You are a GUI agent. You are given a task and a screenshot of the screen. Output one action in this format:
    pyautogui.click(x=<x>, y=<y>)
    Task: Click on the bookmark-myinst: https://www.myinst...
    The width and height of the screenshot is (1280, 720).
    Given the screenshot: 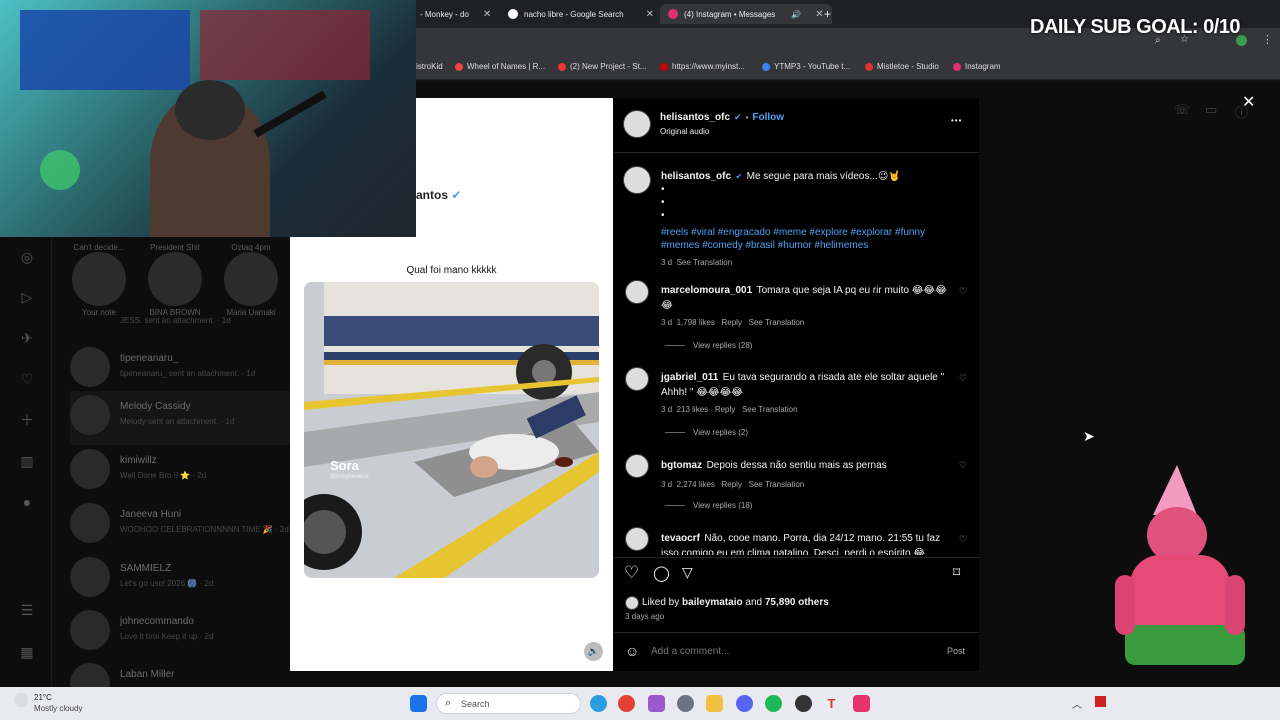 What is the action you would take?
    pyautogui.click(x=702, y=66)
    